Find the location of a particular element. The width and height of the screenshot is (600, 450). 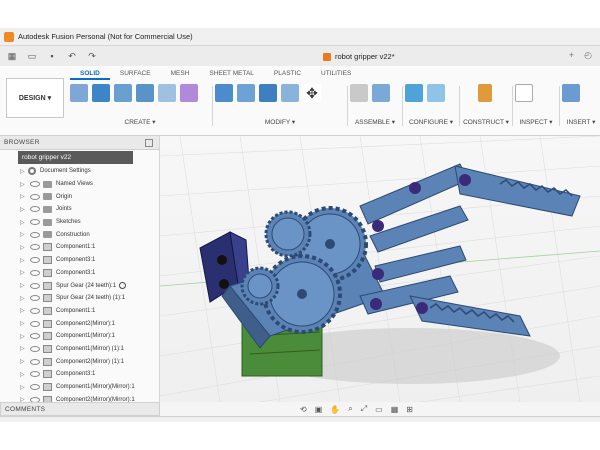

fit-icon: ⤢ is located at coordinates (364, 409).